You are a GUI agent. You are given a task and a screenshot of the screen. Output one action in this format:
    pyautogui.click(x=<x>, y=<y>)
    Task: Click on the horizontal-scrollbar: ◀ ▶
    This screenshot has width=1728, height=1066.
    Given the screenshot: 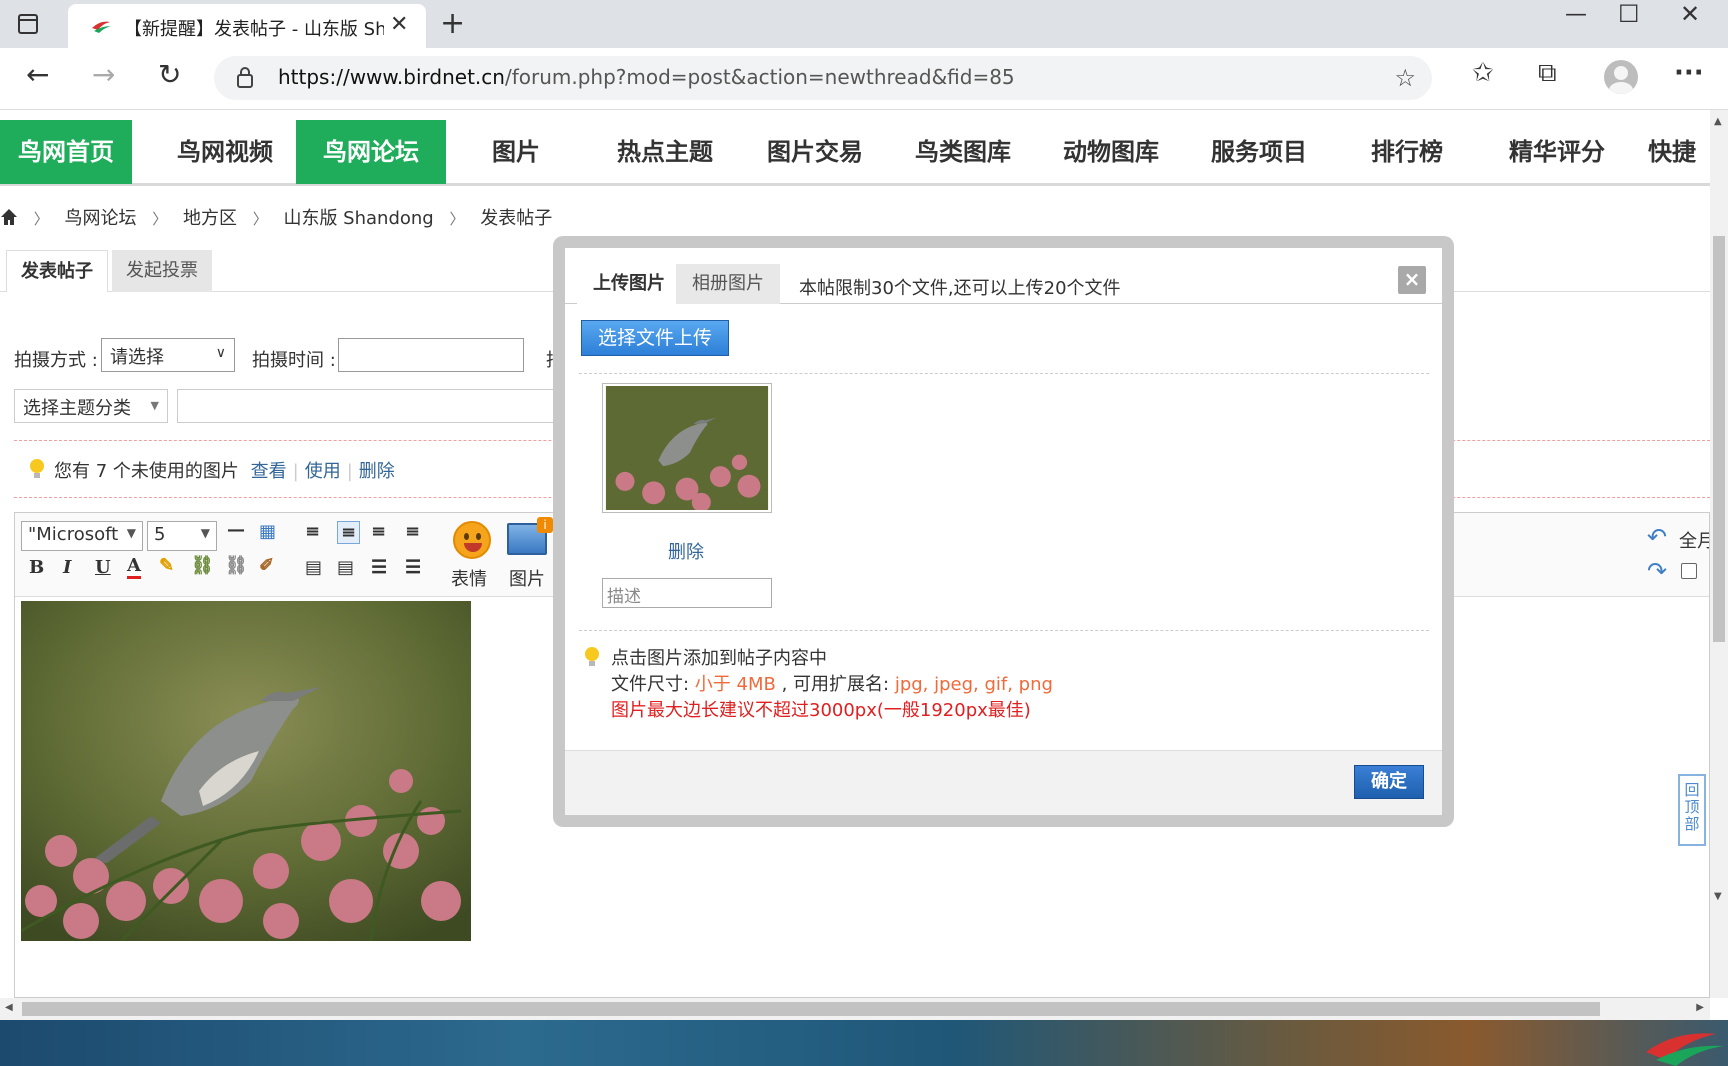 What is the action you would take?
    pyautogui.click(x=855, y=1009)
    